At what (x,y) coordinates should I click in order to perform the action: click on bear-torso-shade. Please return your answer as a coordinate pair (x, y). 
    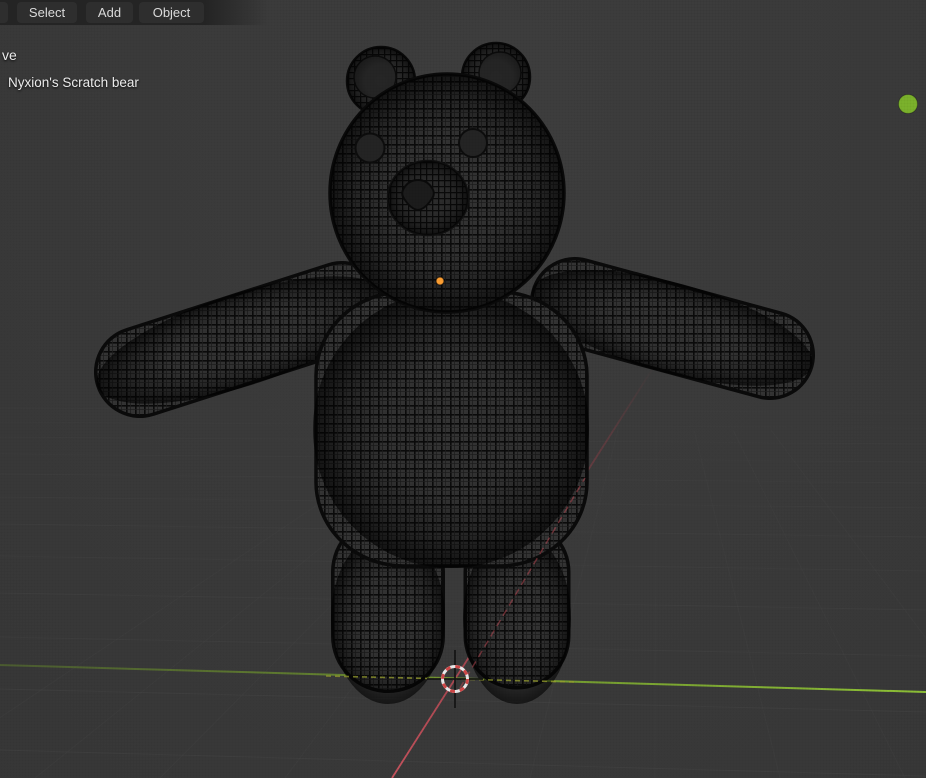
    Looking at the image, I should click on (451, 429).